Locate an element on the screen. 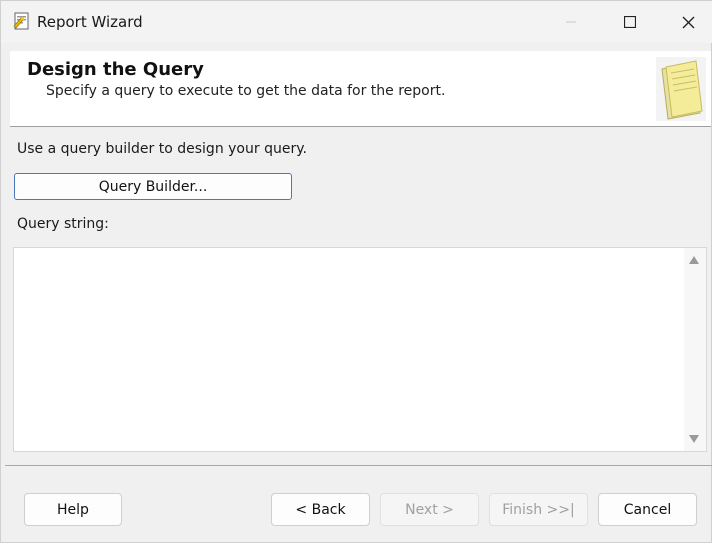 The width and height of the screenshot is (712, 543). close-button is located at coordinates (685, 22).